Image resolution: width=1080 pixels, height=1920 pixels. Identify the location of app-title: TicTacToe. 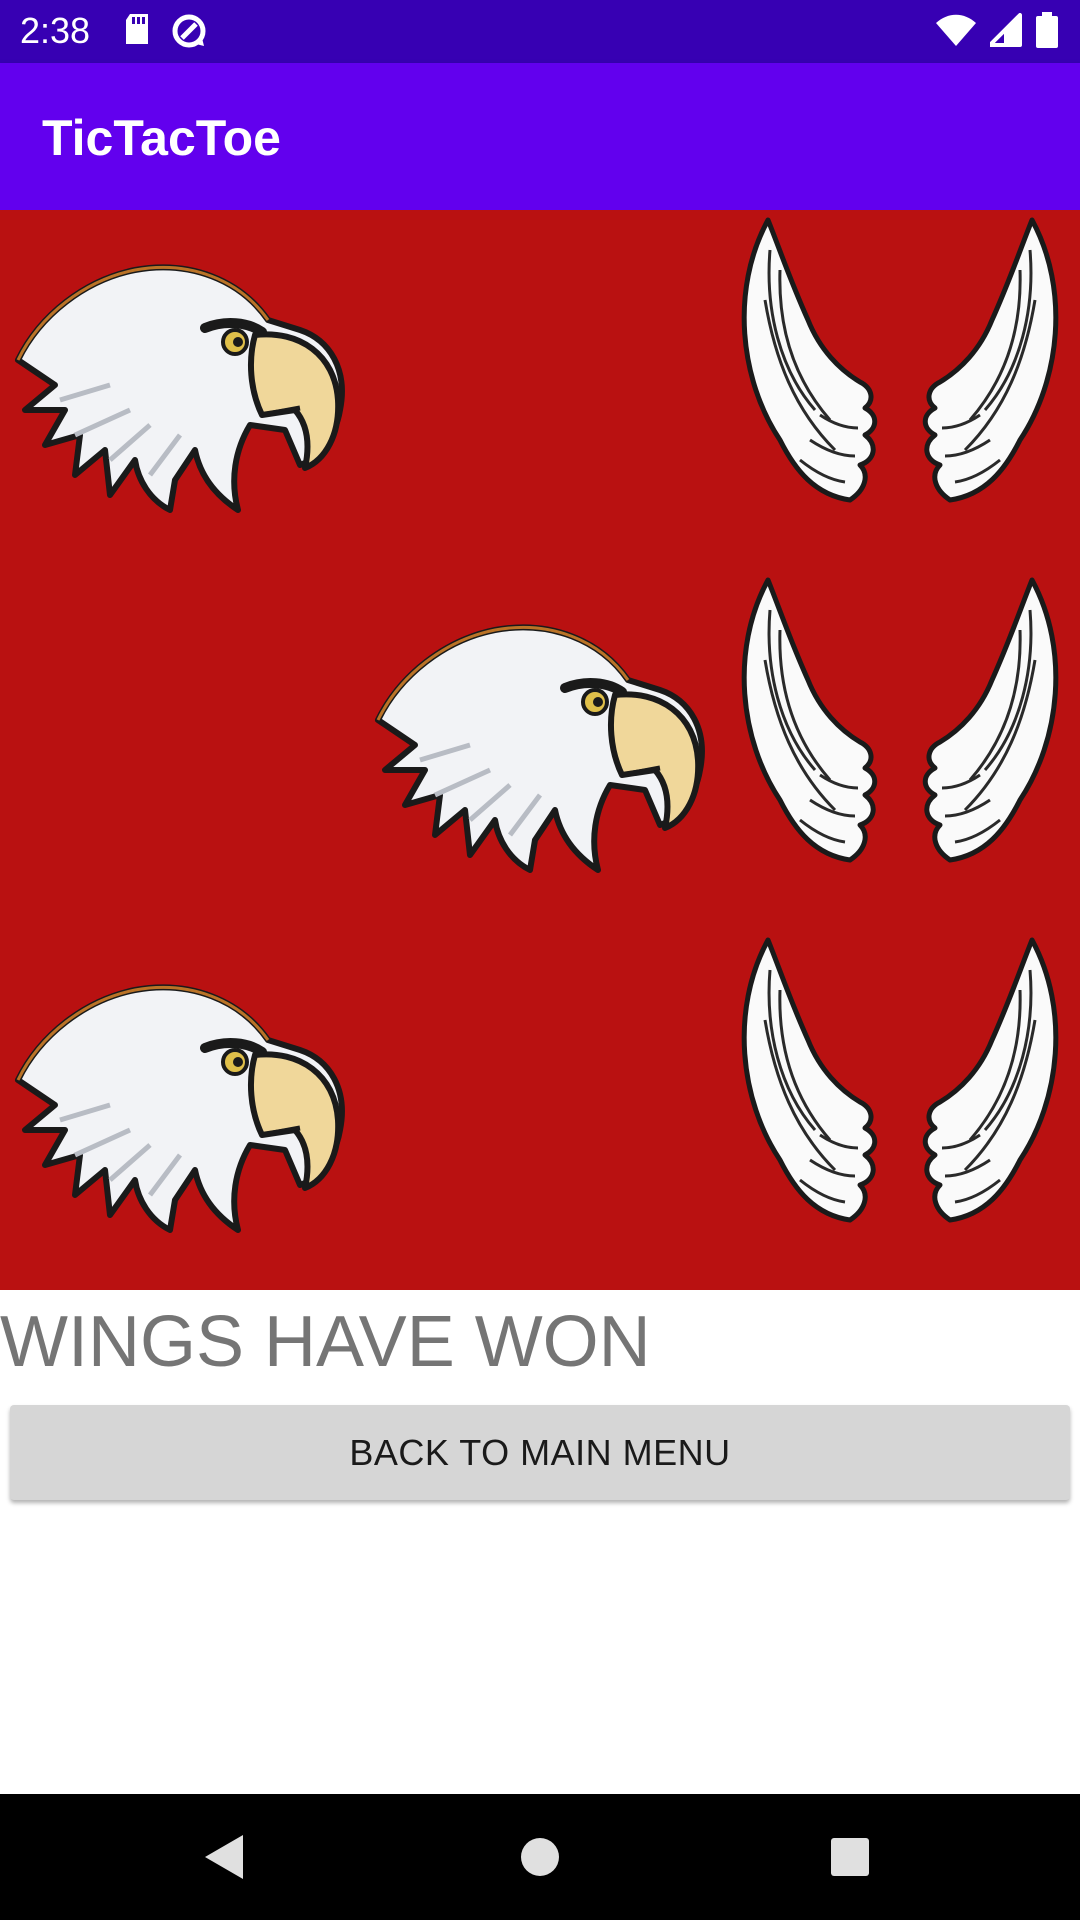
(161, 138).